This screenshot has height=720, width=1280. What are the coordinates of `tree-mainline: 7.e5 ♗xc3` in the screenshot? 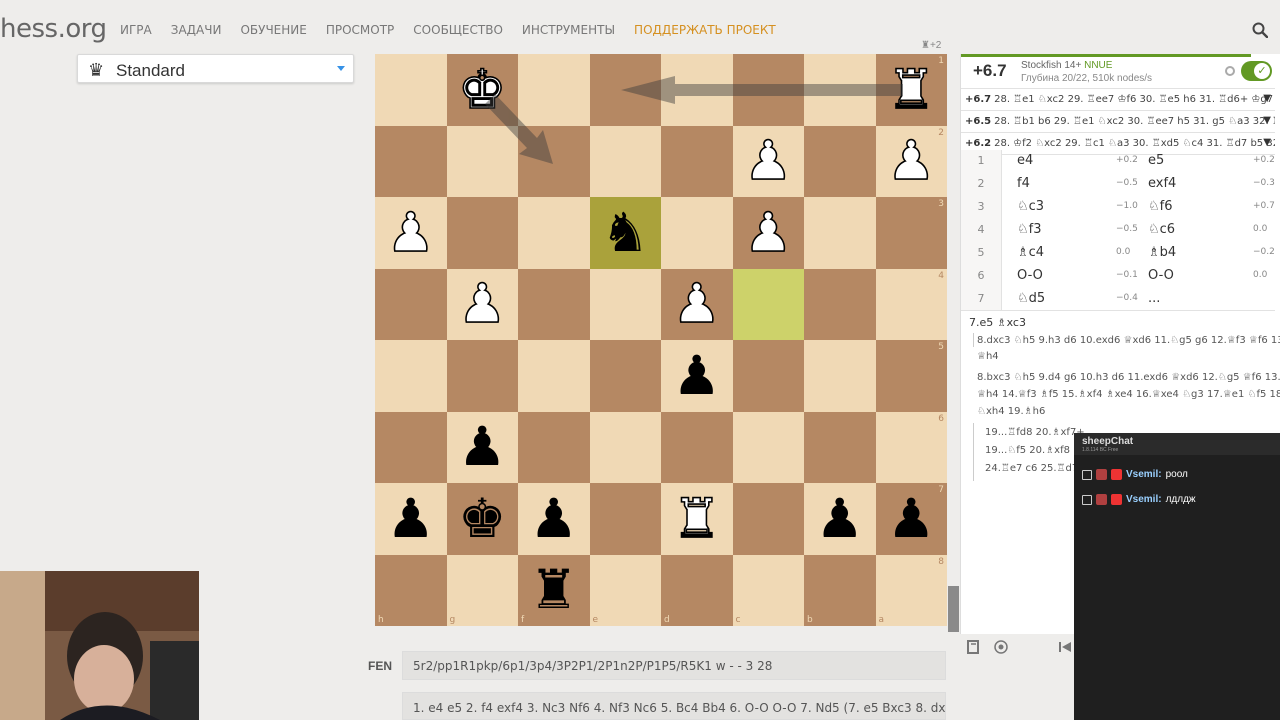 It's located at (997, 322).